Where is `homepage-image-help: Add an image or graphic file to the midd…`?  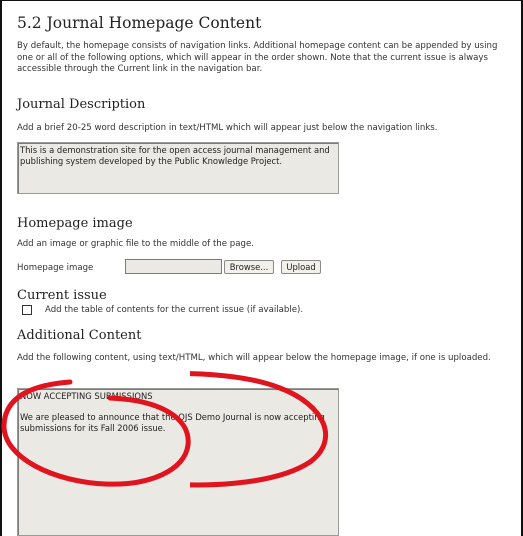 homepage-image-help: Add an image or graphic file to the midd… is located at coordinates (135, 244).